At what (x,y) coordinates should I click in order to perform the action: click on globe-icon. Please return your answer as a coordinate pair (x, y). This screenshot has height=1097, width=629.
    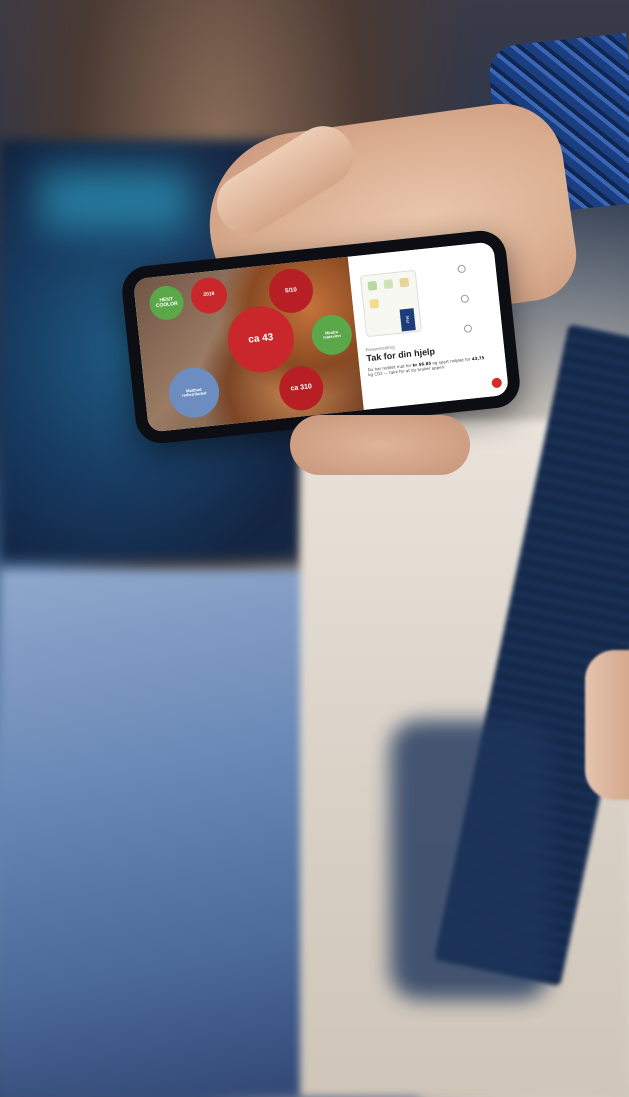
    Looking at the image, I should click on (374, 303).